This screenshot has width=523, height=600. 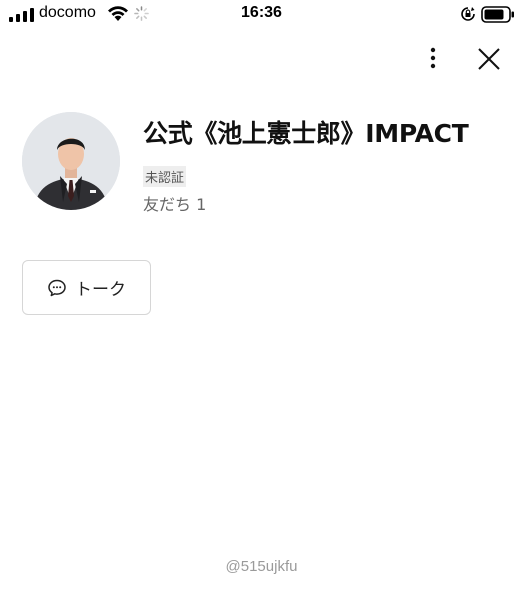 What do you see at coordinates (306, 133) in the screenshot?
I see `profile-name: 公式《池上憲士郎》IMPACT` at bounding box center [306, 133].